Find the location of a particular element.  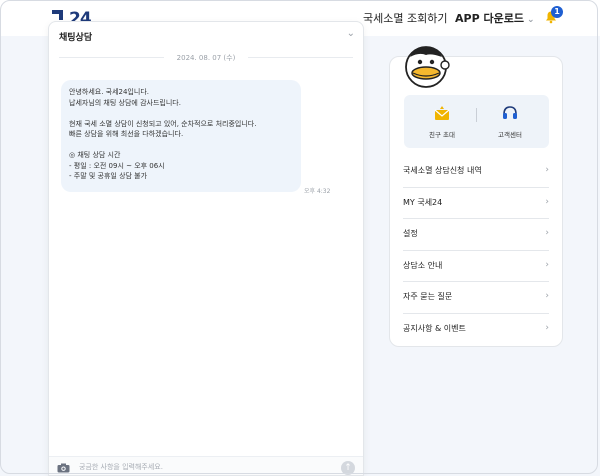

quick-divider is located at coordinates (476, 115).